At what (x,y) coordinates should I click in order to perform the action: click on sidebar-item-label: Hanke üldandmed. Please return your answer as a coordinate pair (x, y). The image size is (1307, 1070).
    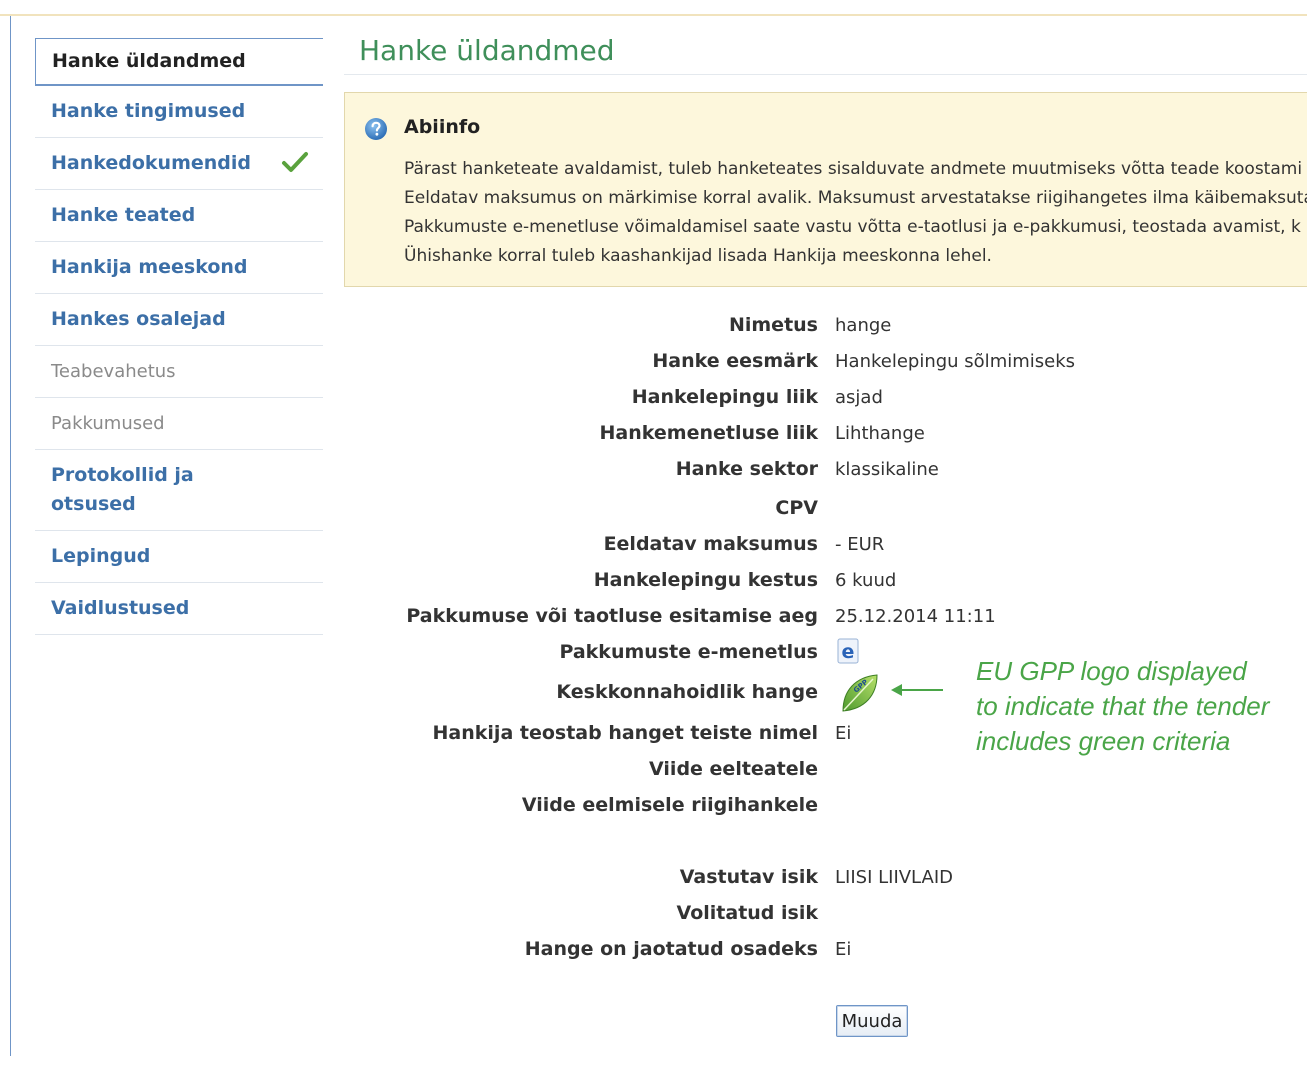
    Looking at the image, I should click on (149, 61).